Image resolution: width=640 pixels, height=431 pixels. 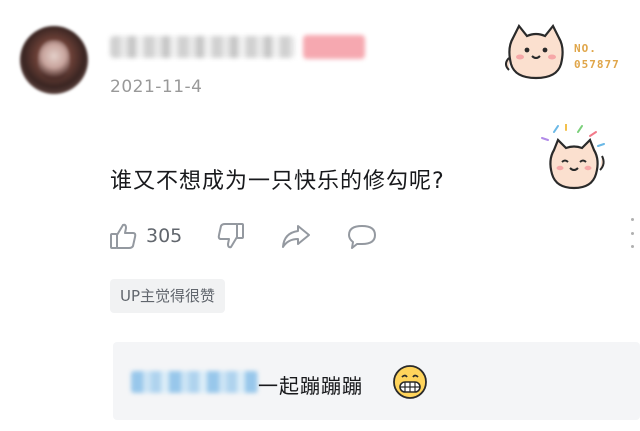 I want to click on user-level-badge-blurred, so click(x=334, y=47).